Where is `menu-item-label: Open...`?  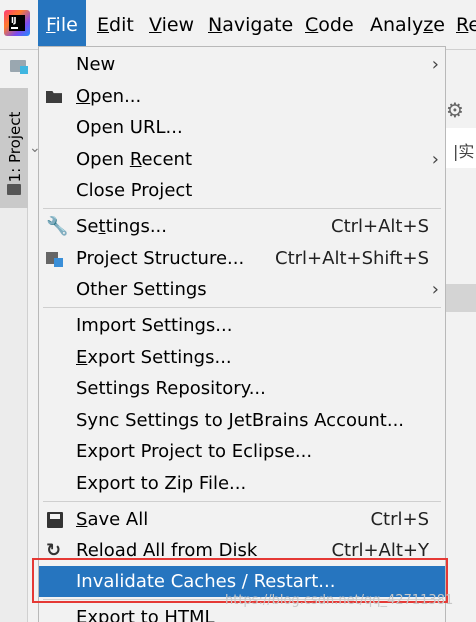 menu-item-label: Open... is located at coordinates (109, 96).